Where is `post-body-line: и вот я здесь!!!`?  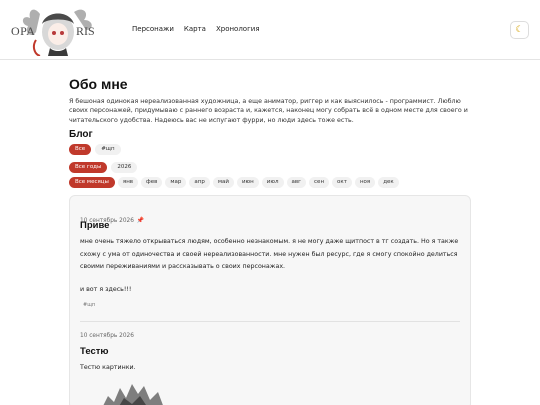 post-body-line: и вот я здесь!!! is located at coordinates (106, 289).